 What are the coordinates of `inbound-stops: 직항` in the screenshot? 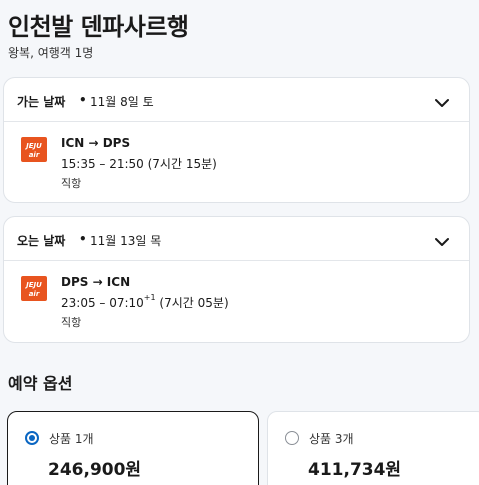 It's located at (71, 322).